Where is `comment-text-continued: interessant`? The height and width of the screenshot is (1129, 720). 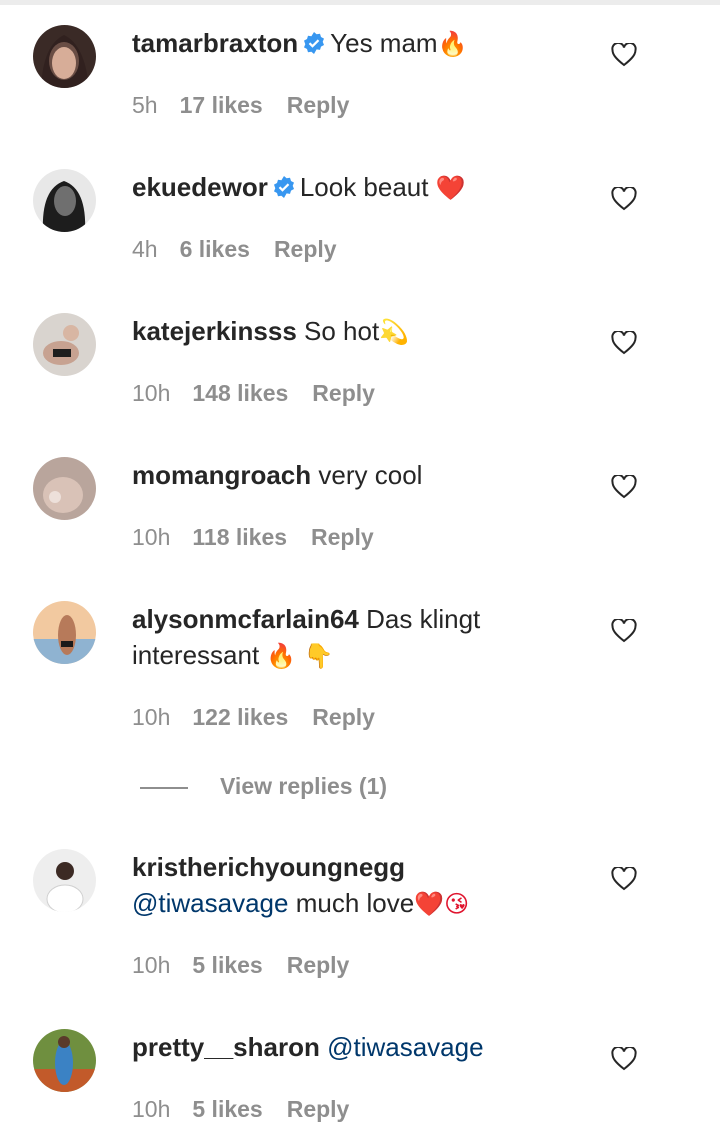
comment-text-continued: interessant is located at coordinates (199, 655).